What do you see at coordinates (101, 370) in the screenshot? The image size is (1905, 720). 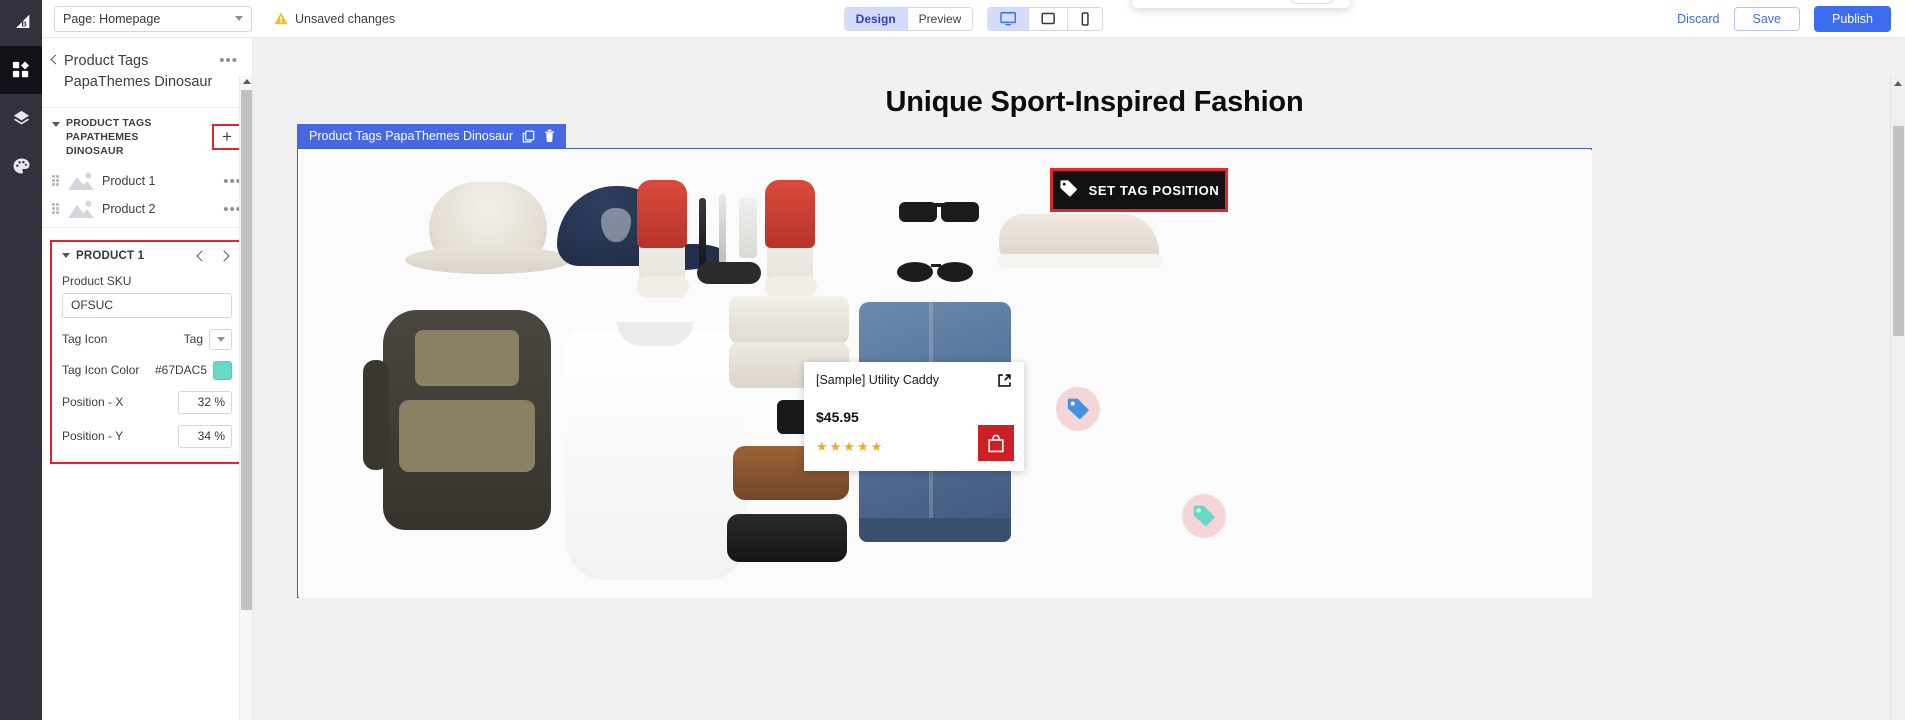 I see `tag-color-label: Tag Icon Color` at bounding box center [101, 370].